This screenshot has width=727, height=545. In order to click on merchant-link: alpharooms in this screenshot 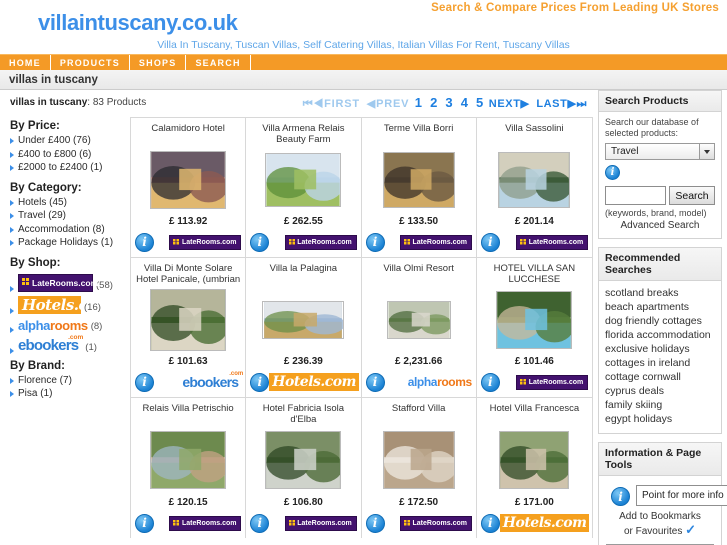, I will do `click(440, 382)`.